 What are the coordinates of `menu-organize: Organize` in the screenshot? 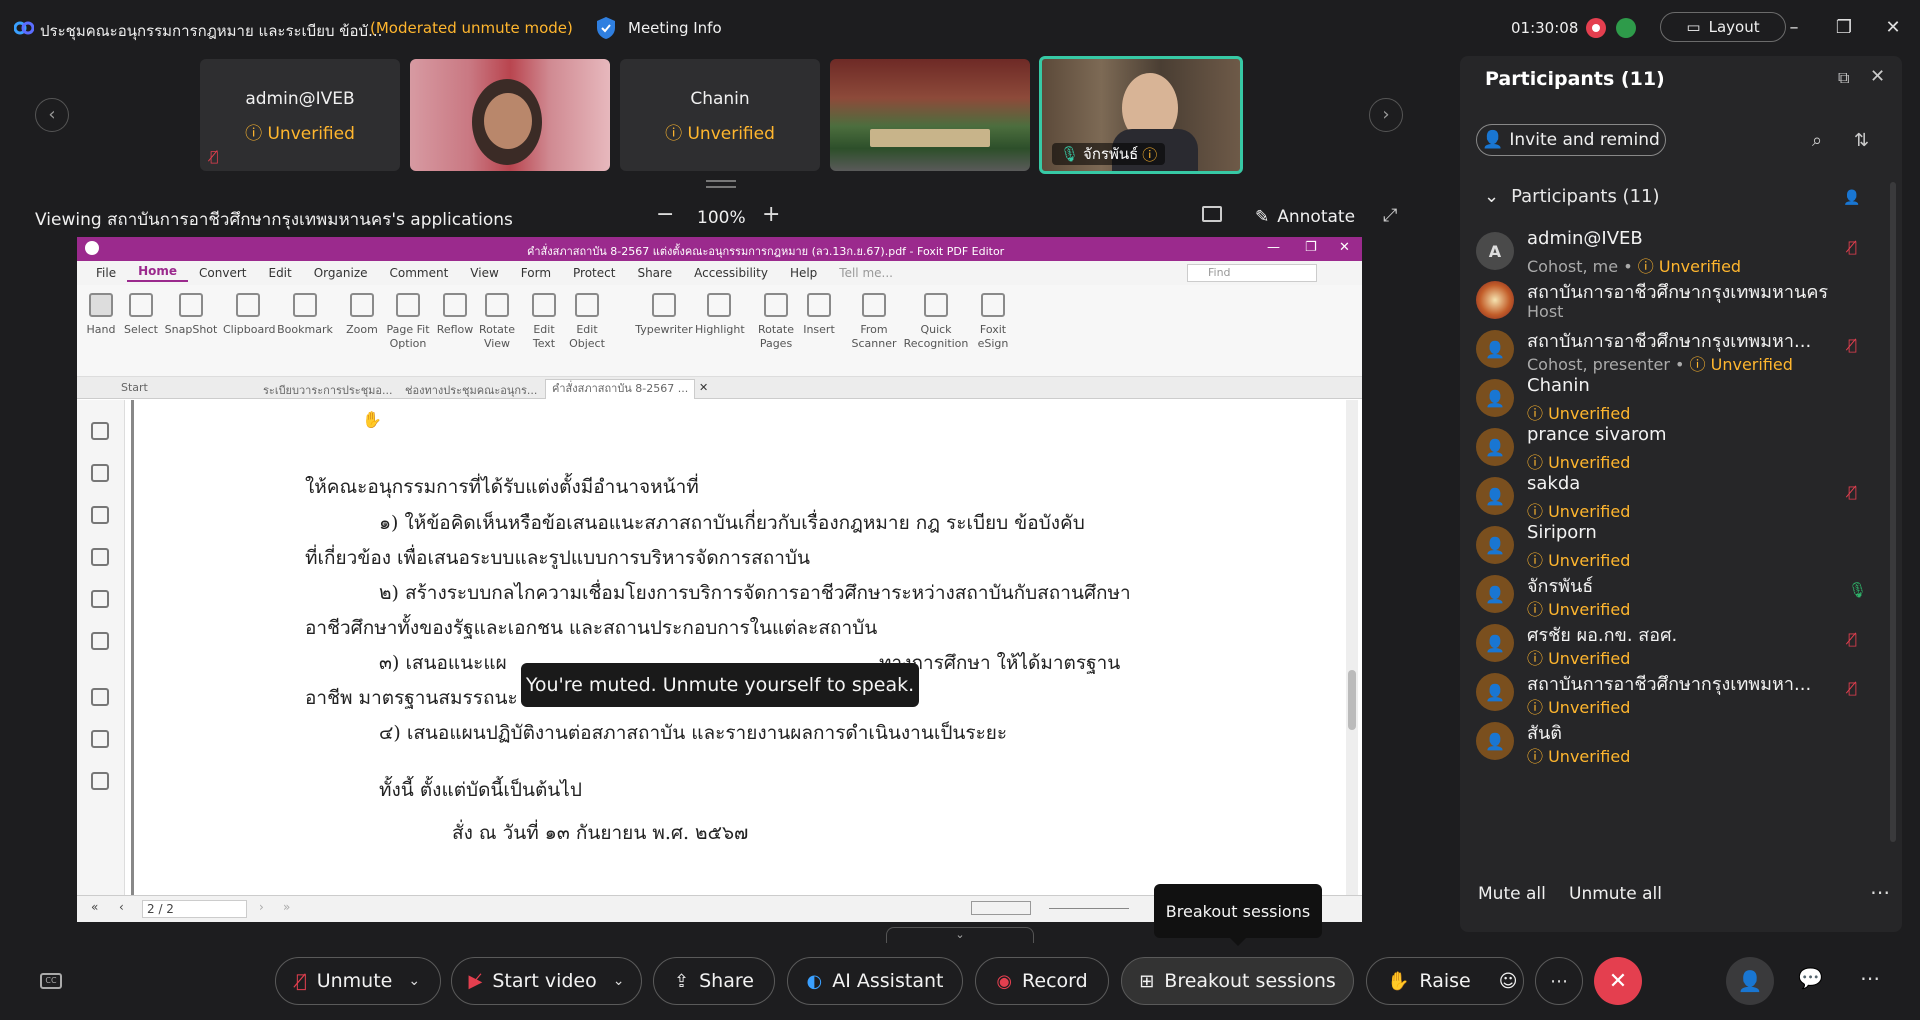 It's located at (341, 273).